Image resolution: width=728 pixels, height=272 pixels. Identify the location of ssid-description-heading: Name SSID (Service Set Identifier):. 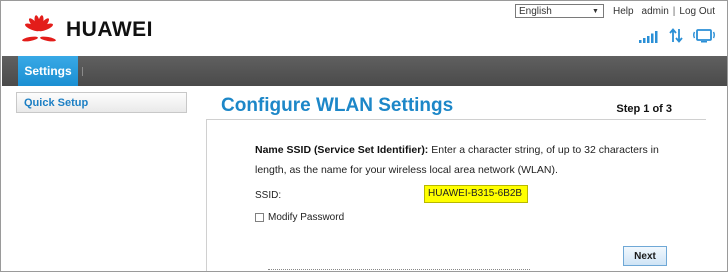
(342, 150).